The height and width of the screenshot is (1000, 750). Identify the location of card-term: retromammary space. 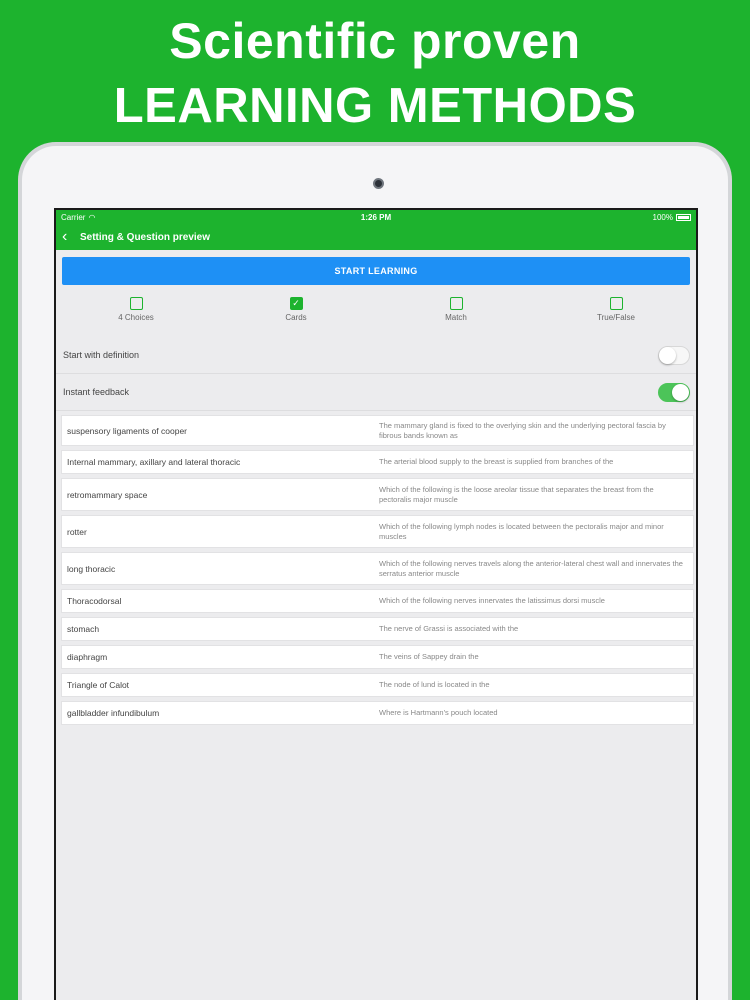
(107, 494).